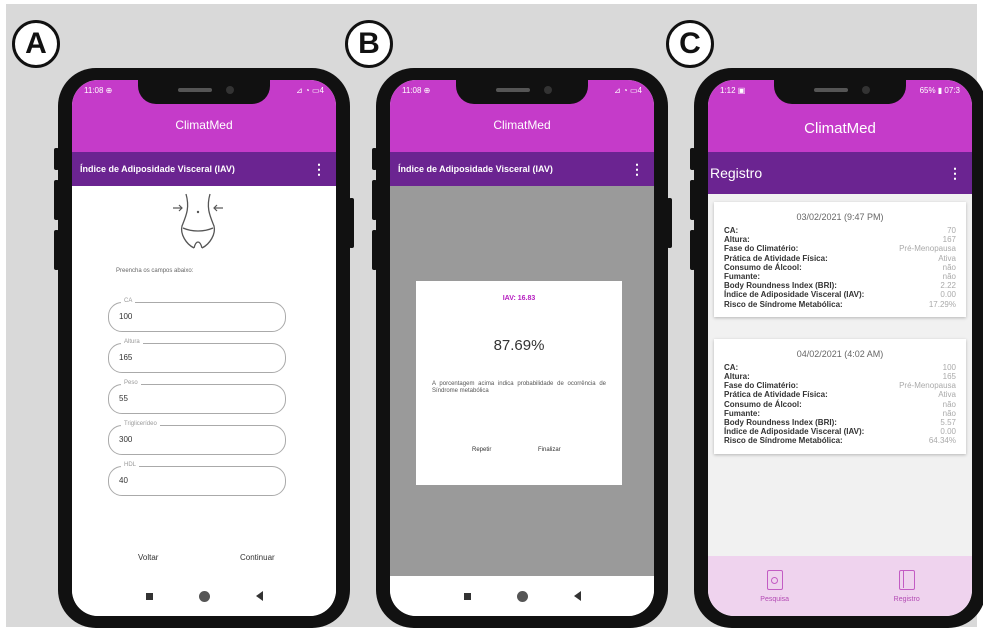  I want to click on record-row: CA: 100, so click(840, 367).